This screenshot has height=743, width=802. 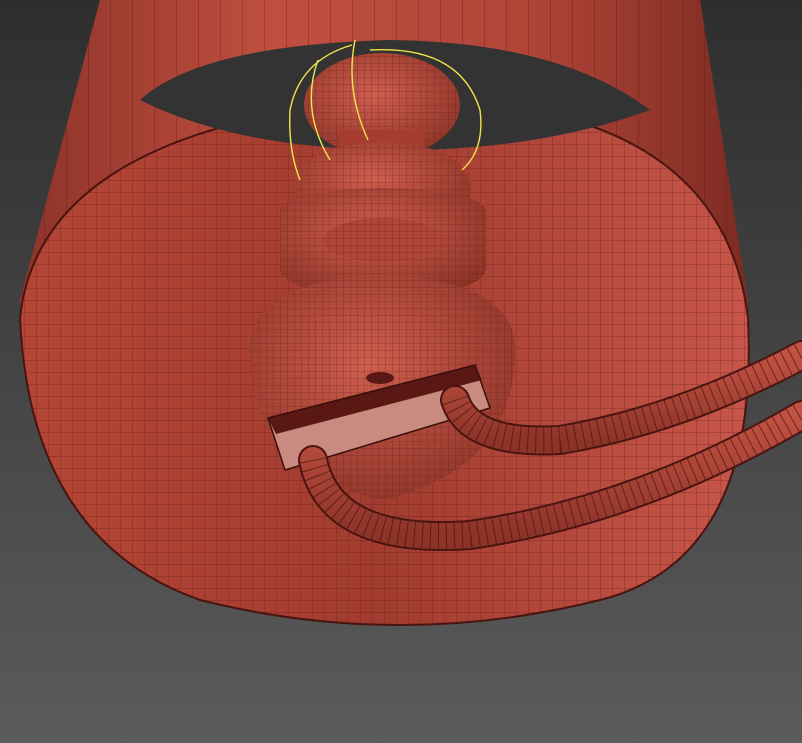 I want to click on socket-inner-ring-wire, so click(x=383, y=240).